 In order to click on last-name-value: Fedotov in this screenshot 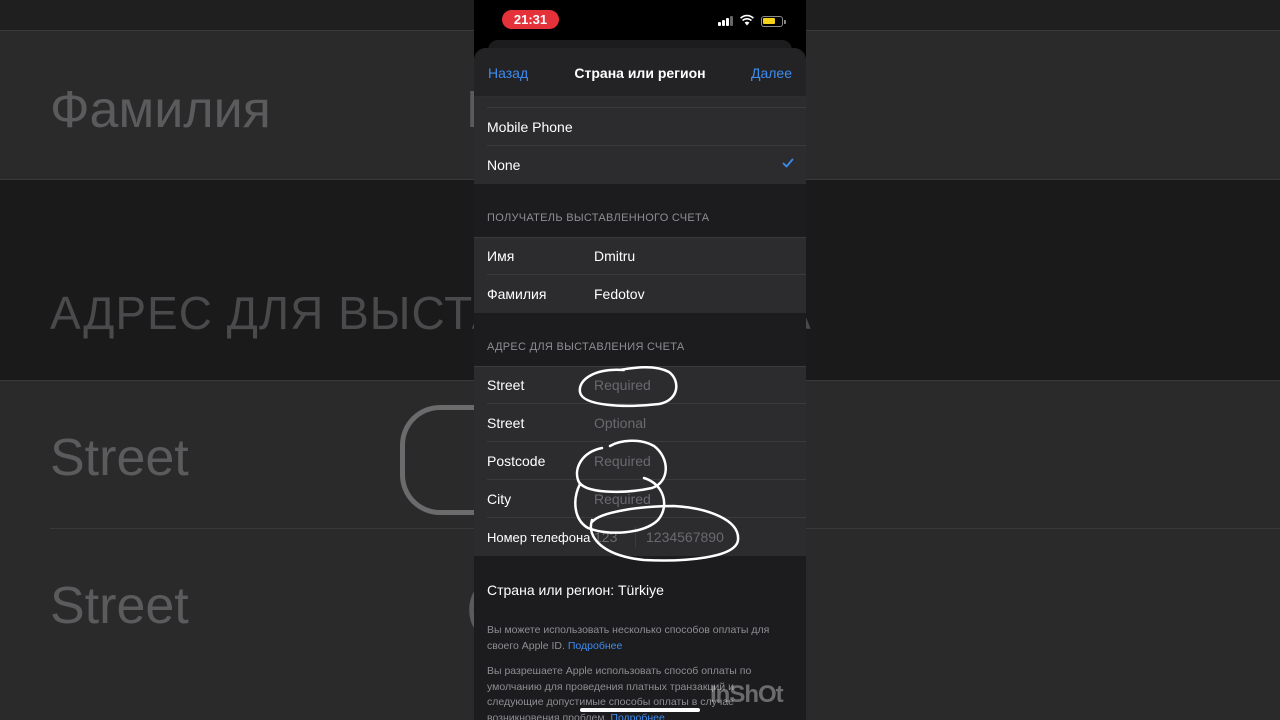, I will do `click(619, 294)`.